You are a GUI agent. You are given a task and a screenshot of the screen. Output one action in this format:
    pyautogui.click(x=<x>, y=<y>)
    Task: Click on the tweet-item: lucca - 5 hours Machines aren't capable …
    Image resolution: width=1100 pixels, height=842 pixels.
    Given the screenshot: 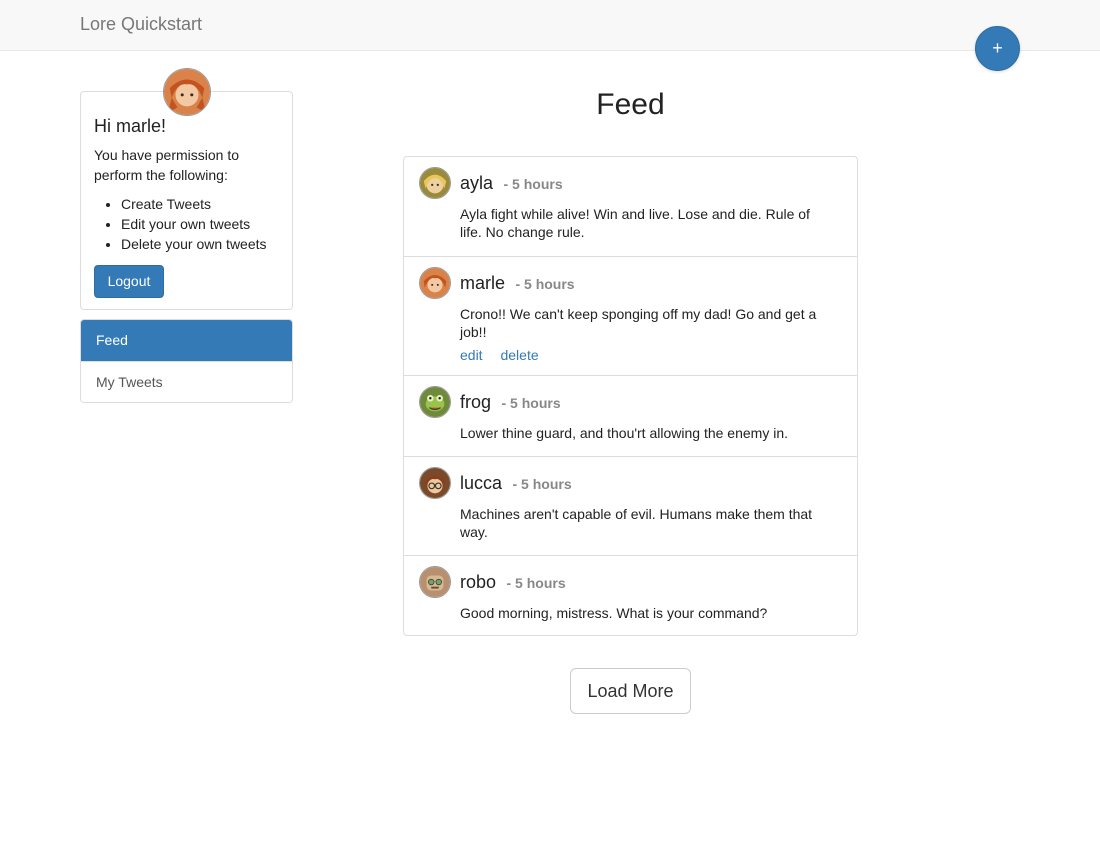 What is the action you would take?
    pyautogui.click(x=630, y=505)
    